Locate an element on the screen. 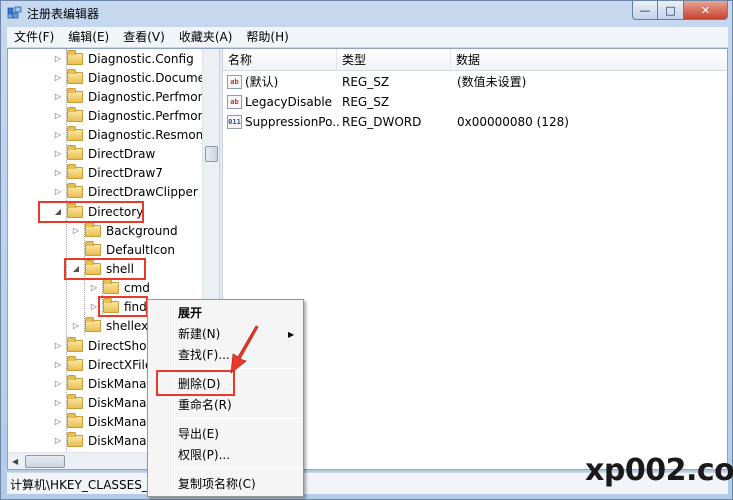  column-data: 数据 is located at coordinates (589, 60).